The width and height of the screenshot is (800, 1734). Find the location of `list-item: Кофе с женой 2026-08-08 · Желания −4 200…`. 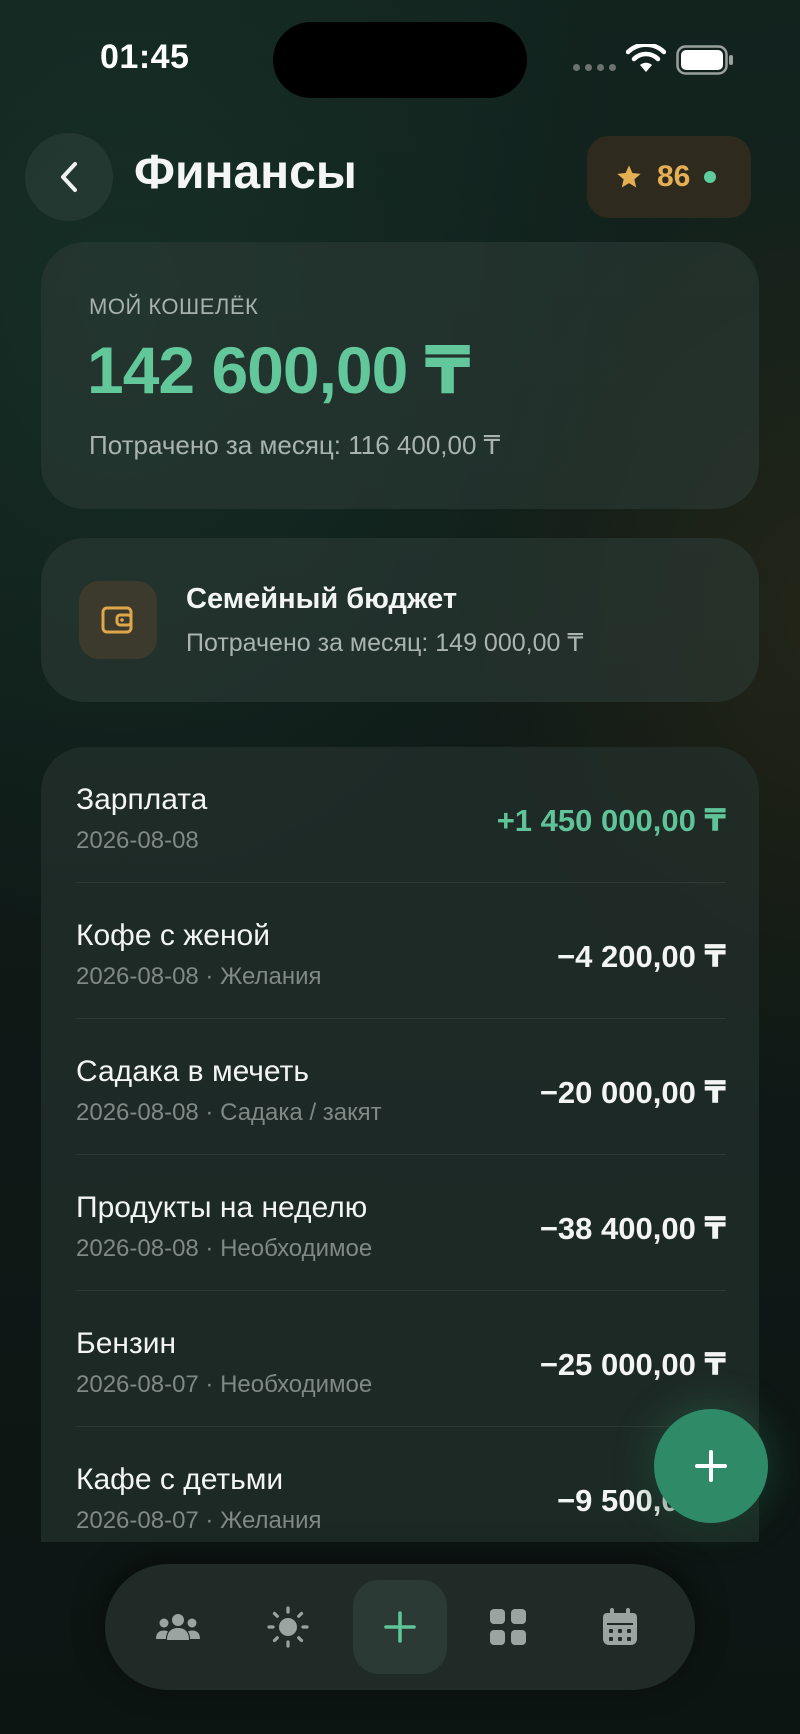

list-item: Кофе с женой 2026-08-08 · Желания −4 200… is located at coordinates (401, 951).